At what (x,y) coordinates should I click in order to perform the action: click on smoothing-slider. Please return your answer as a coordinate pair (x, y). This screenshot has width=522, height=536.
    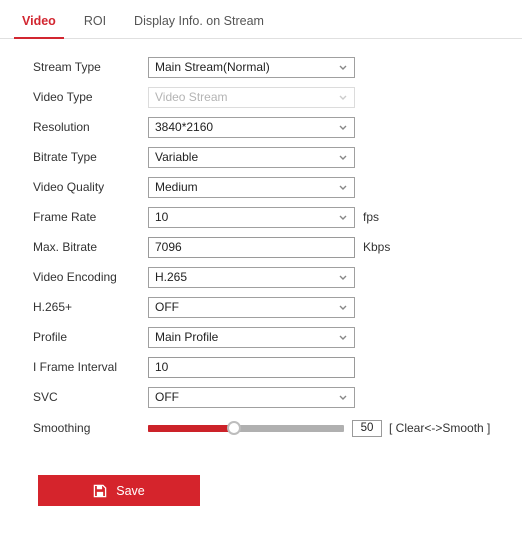
    Looking at the image, I should click on (246, 428).